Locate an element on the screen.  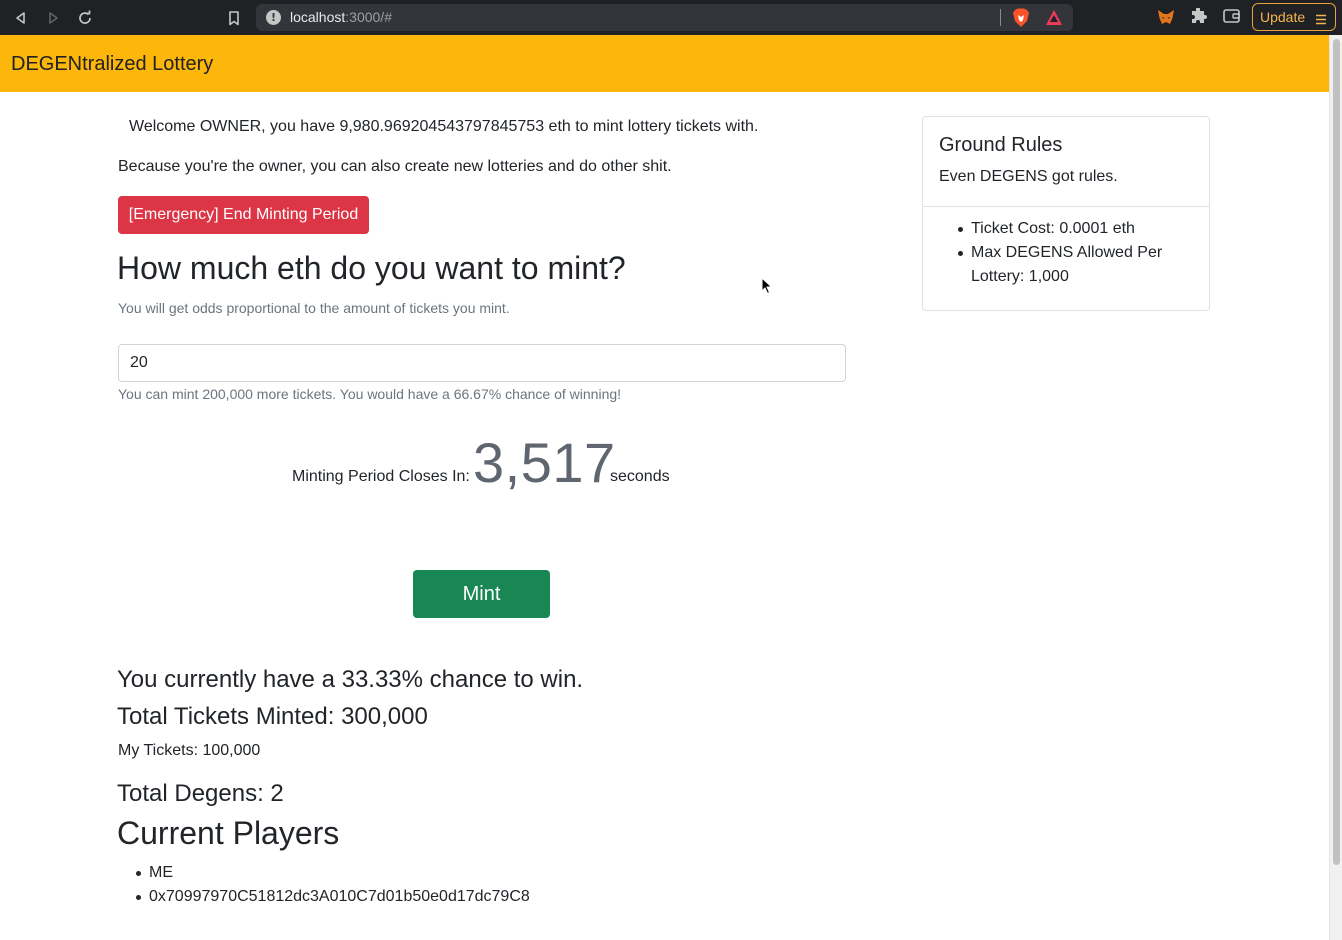
scrollbar-thumb is located at coordinates (1336, 452).